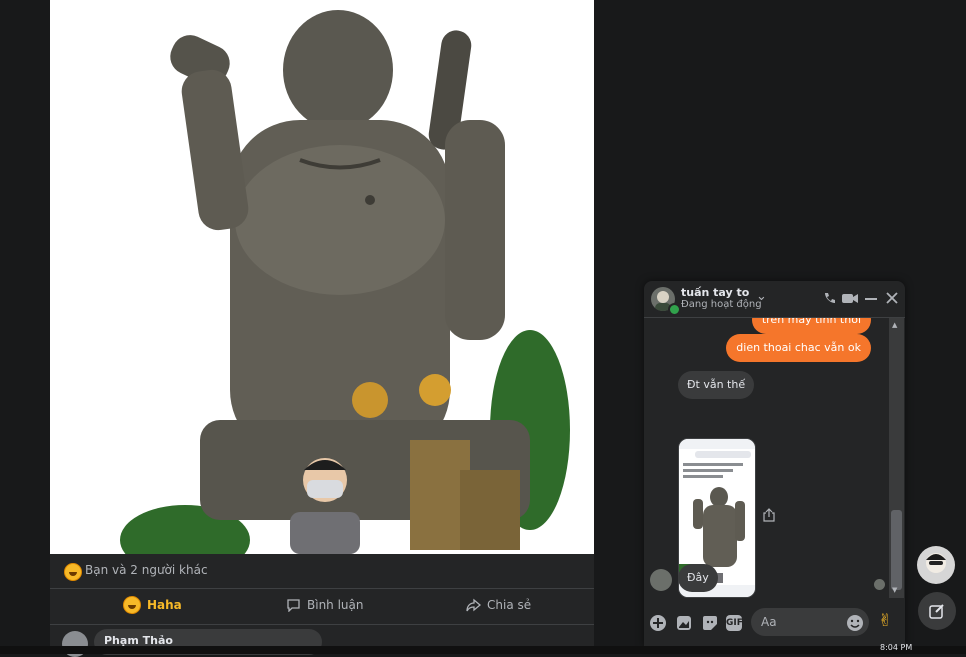 The width and height of the screenshot is (966, 657). I want to click on comment-label: Bình luận, so click(335, 605).